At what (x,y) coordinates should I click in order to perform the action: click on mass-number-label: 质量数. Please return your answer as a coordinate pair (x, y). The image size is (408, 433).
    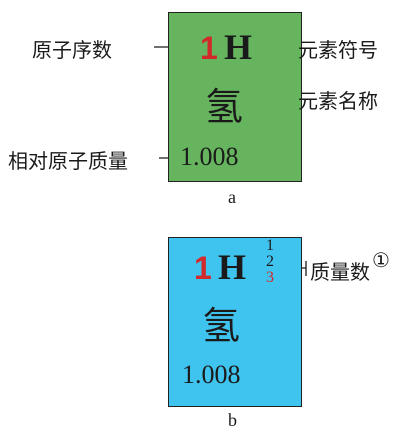
    Looking at the image, I should click on (340, 272).